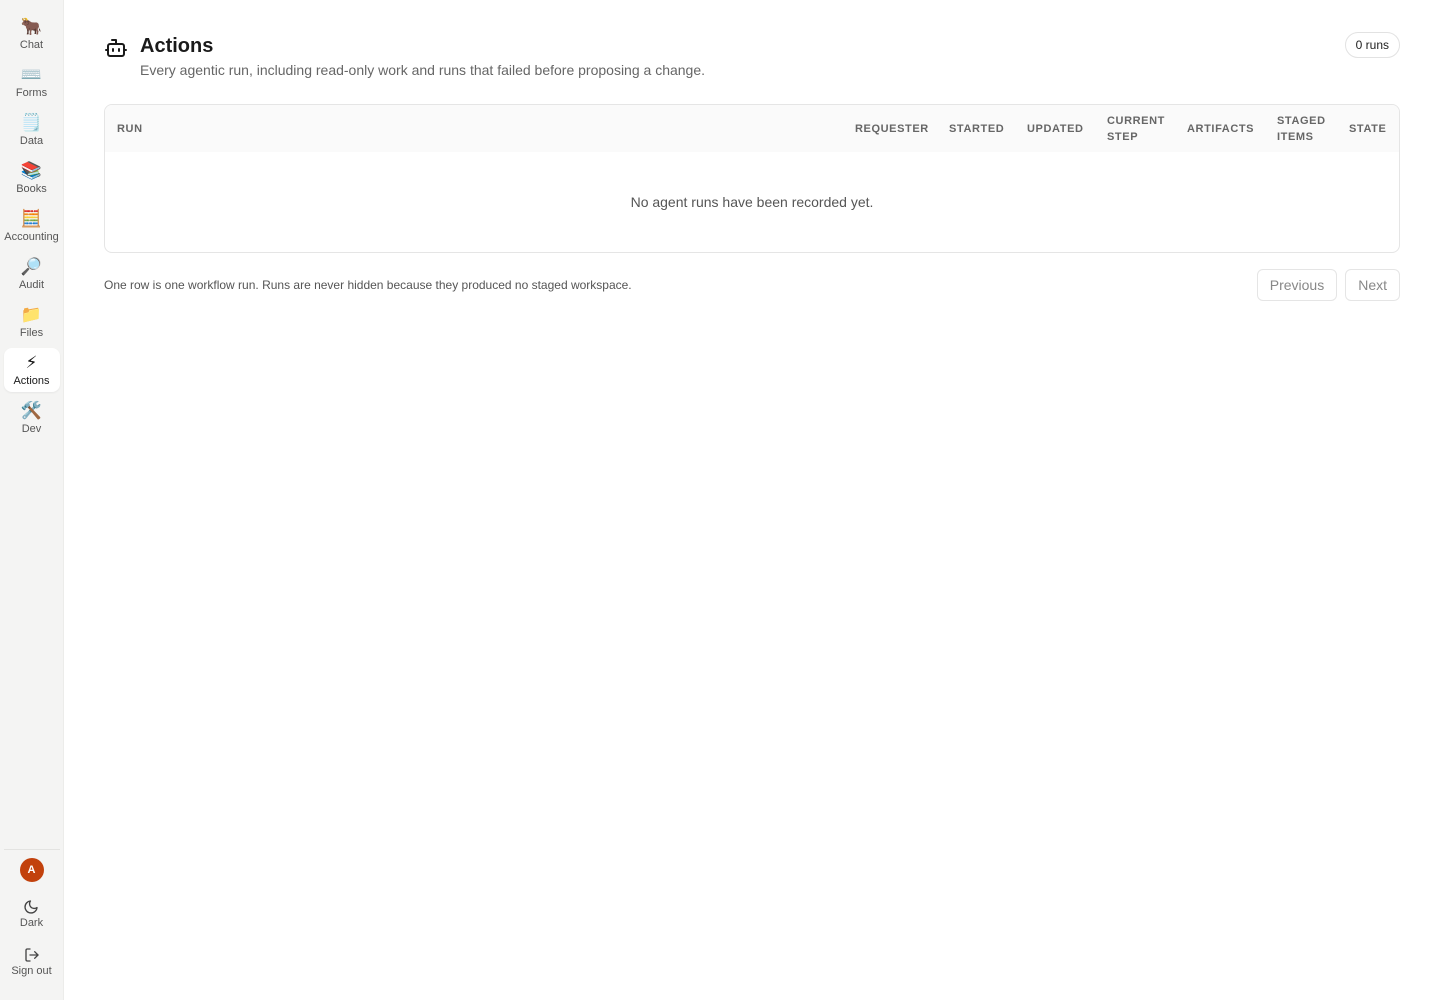 This screenshot has height=1000, width=1440. I want to click on page-title: Actions, so click(177, 46).